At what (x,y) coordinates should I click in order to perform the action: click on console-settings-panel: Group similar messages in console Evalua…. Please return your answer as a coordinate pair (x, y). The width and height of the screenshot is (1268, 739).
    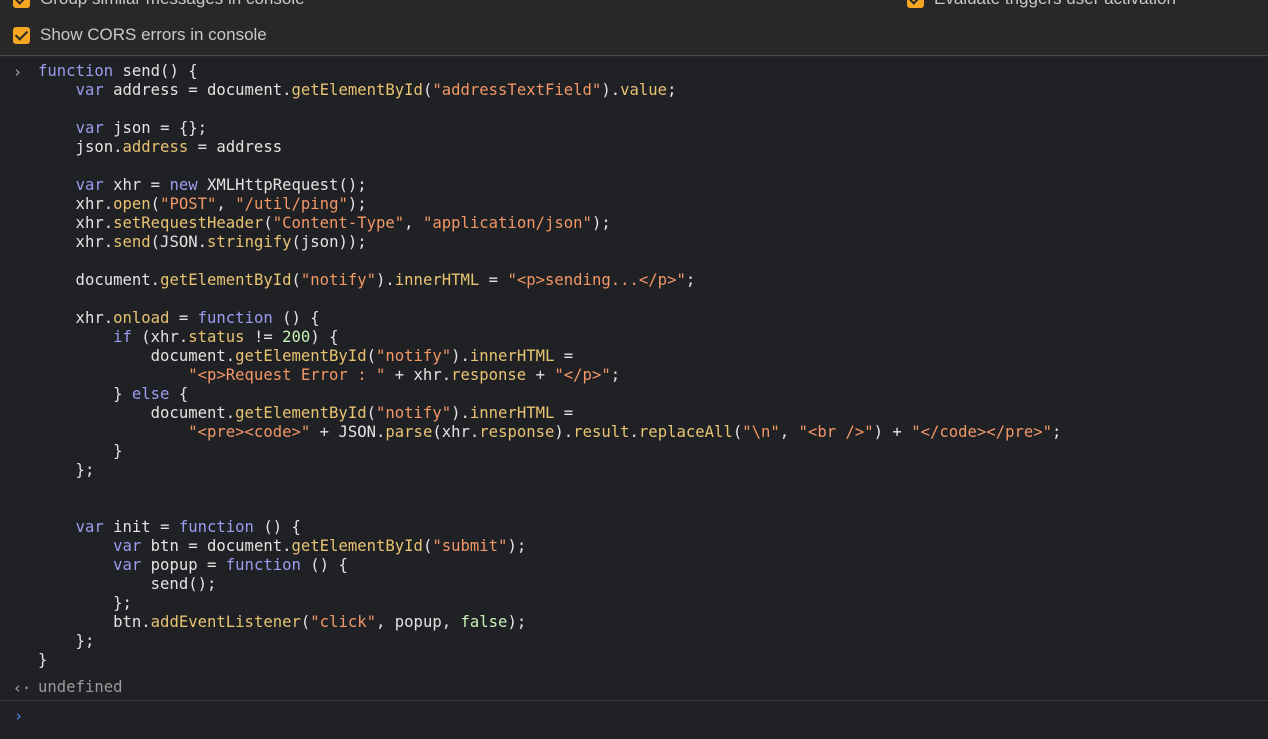
    Looking at the image, I should click on (634, 28).